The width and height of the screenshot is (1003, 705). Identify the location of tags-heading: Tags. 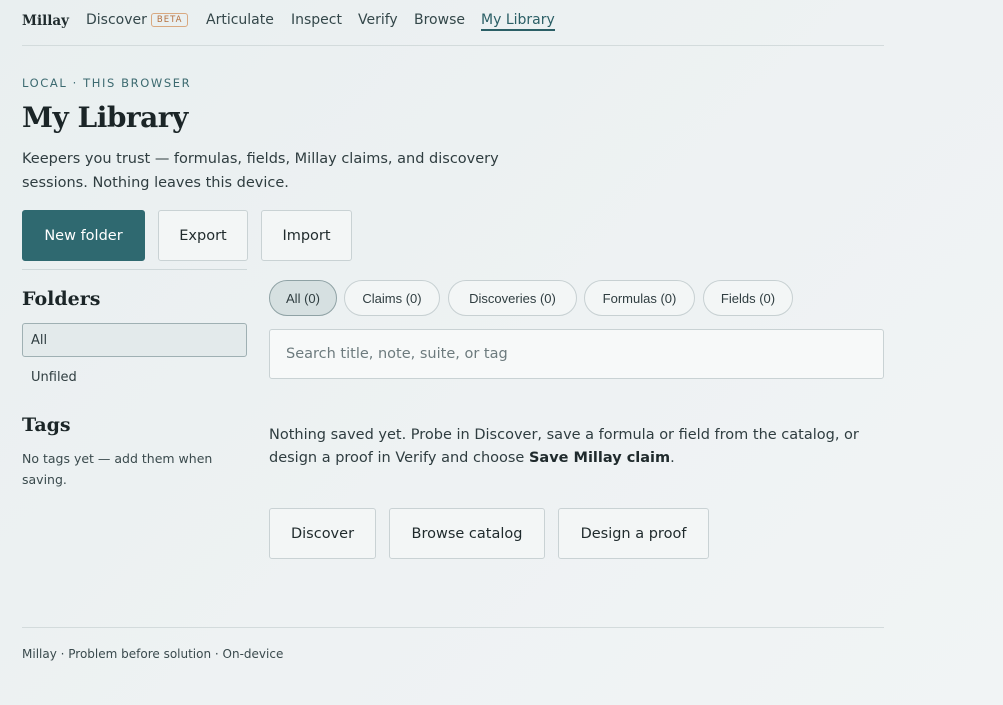
(46, 425).